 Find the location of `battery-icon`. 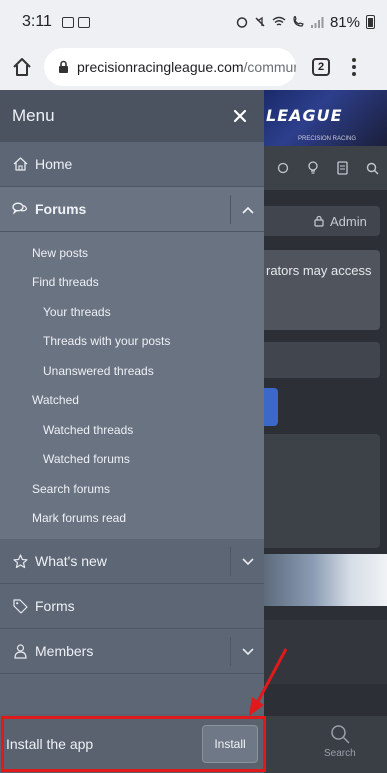

battery-icon is located at coordinates (370, 22).